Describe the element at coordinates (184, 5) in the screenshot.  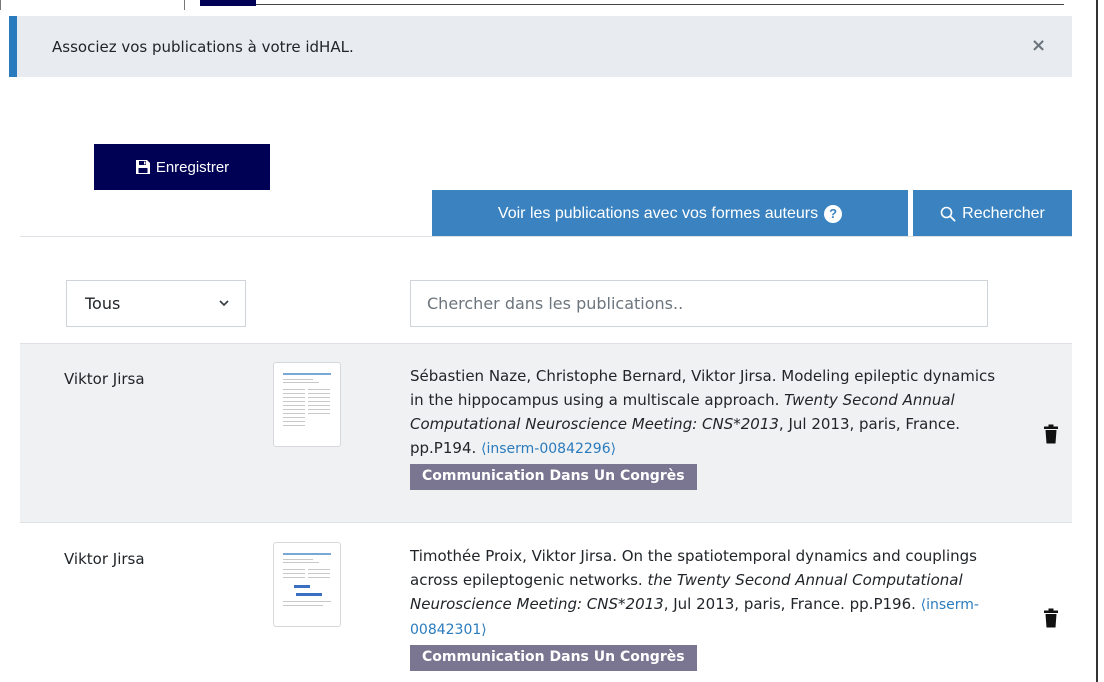
I see `frame-line-mid` at that location.